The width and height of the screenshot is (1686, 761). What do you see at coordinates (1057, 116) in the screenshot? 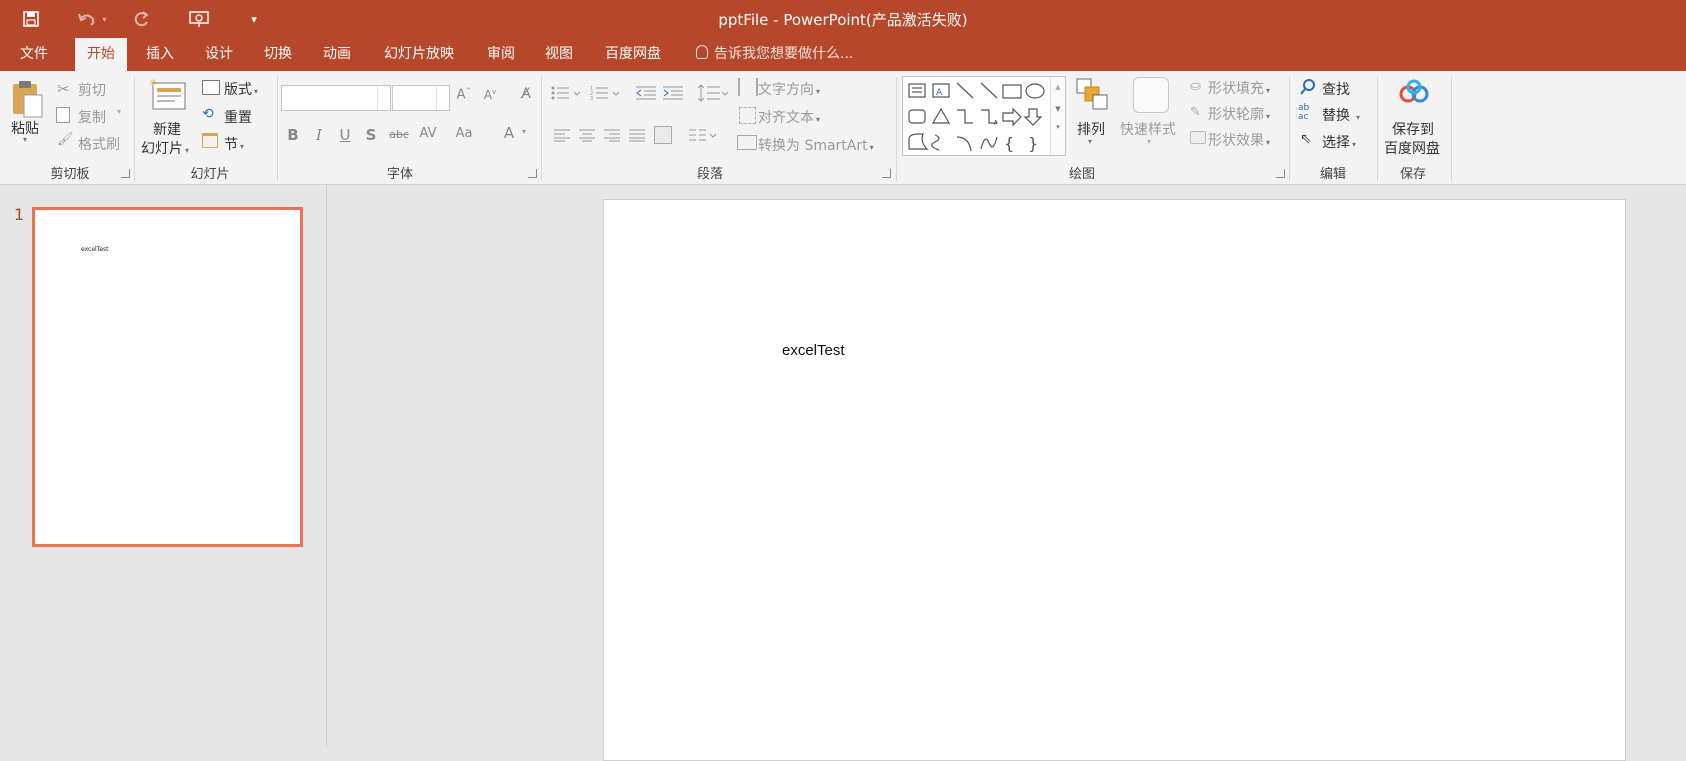
I see `shapes-gallery-scrollbar: ▲ ▼ ▾` at bounding box center [1057, 116].